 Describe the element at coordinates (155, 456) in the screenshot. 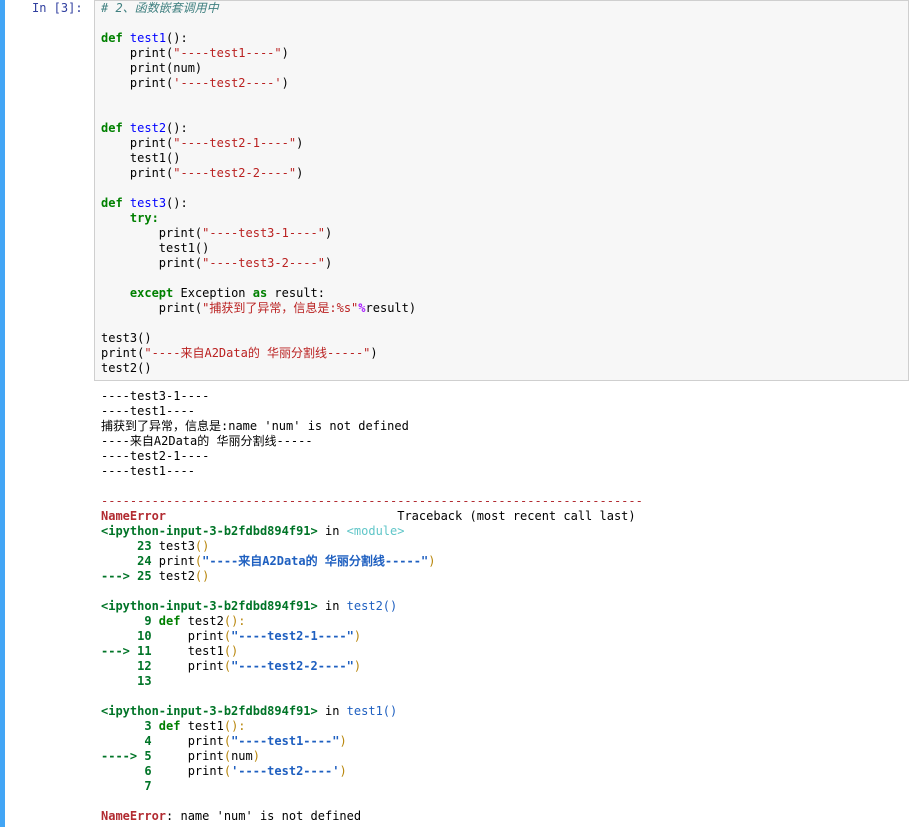

I see `stdout-line: ----test2-1----` at that location.